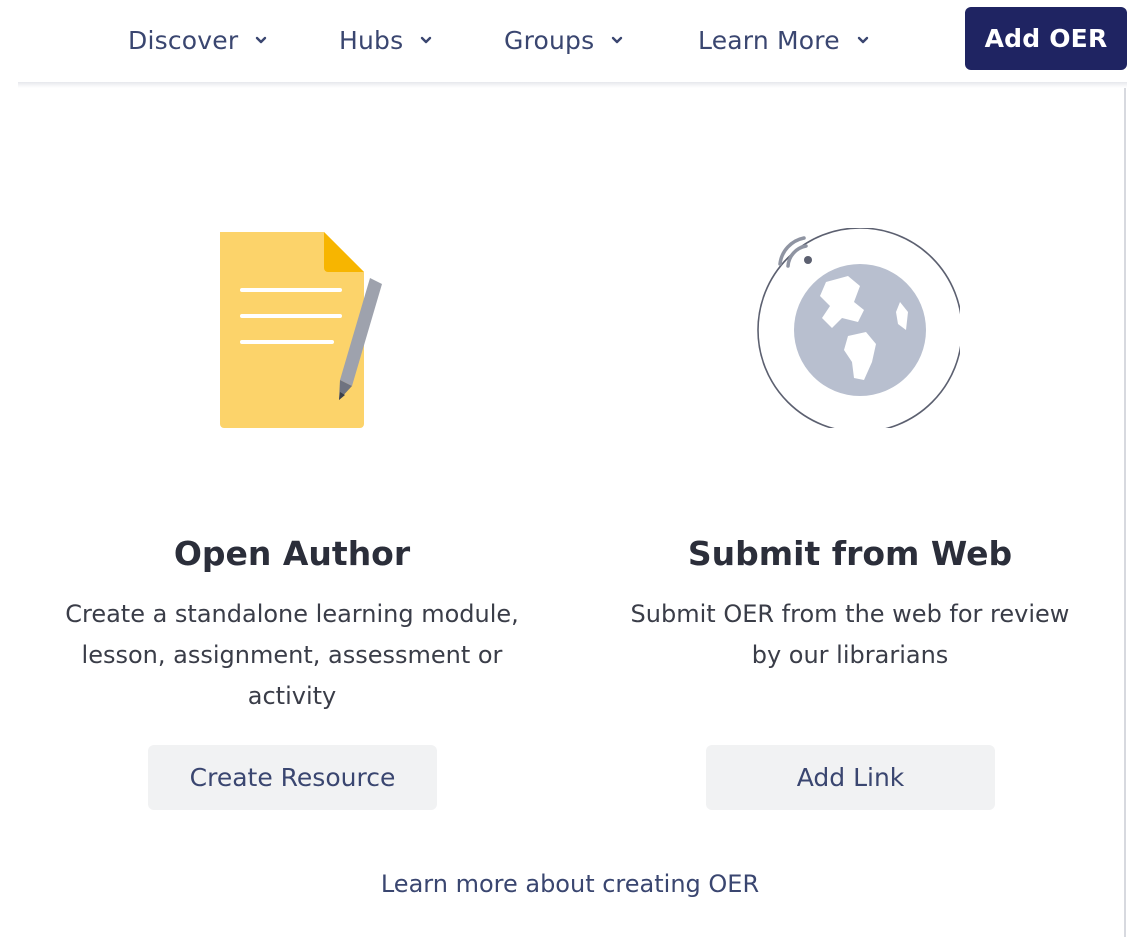 The height and width of the screenshot is (937, 1135). I want to click on open-author-illustration, so click(292, 328).